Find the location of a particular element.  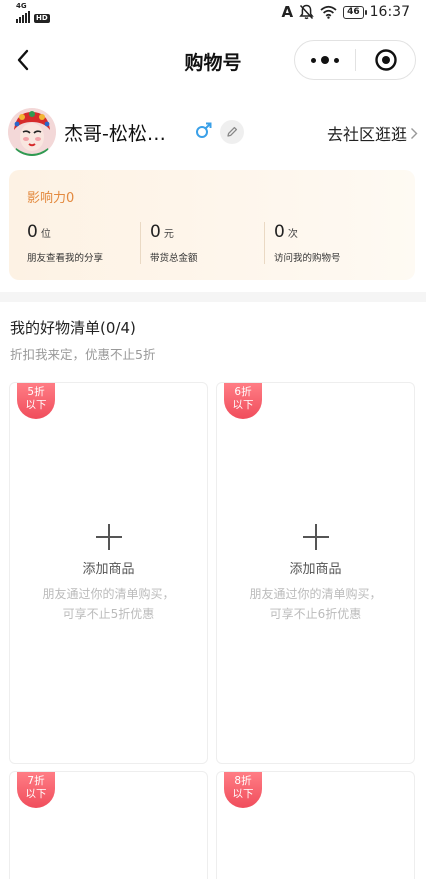

battery-indicator: 46 is located at coordinates (355, 12).